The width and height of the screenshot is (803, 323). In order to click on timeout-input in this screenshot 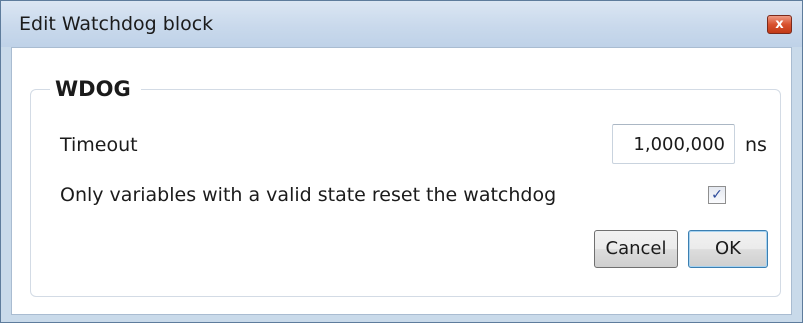, I will do `click(673, 144)`.